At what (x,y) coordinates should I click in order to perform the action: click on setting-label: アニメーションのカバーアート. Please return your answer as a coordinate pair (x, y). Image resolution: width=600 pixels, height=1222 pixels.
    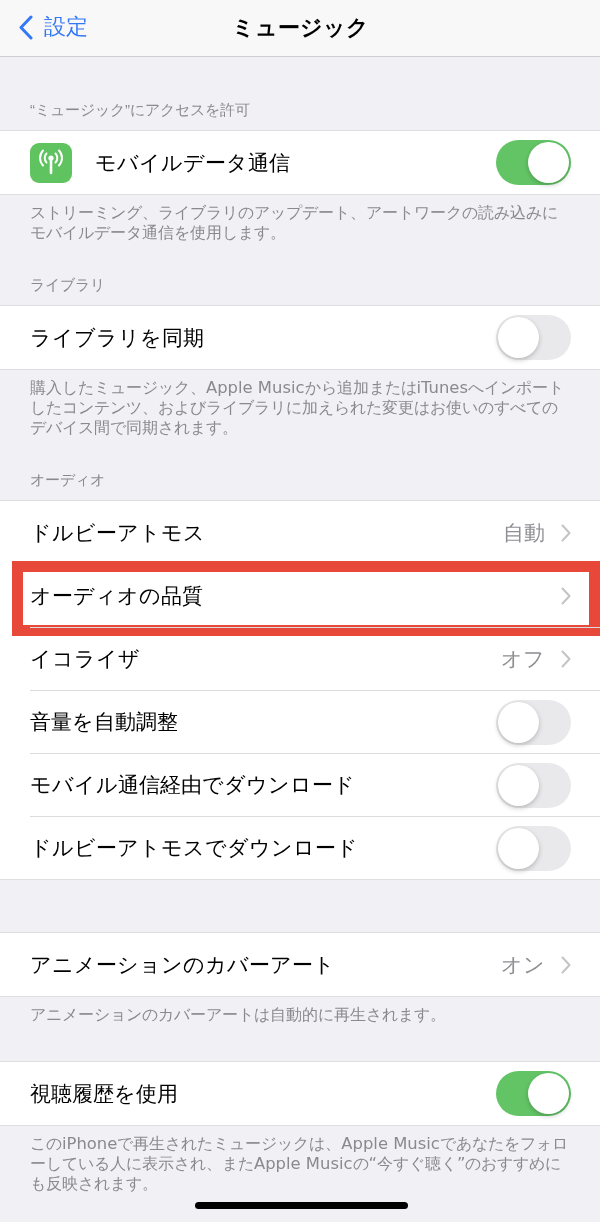
    Looking at the image, I should click on (265, 964).